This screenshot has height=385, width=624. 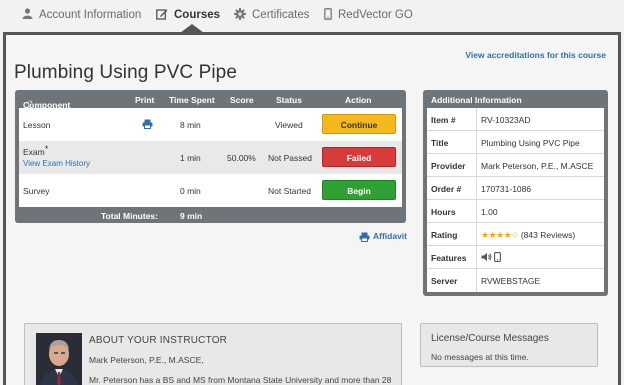 I want to click on info-key: Order #, so click(x=452, y=188).